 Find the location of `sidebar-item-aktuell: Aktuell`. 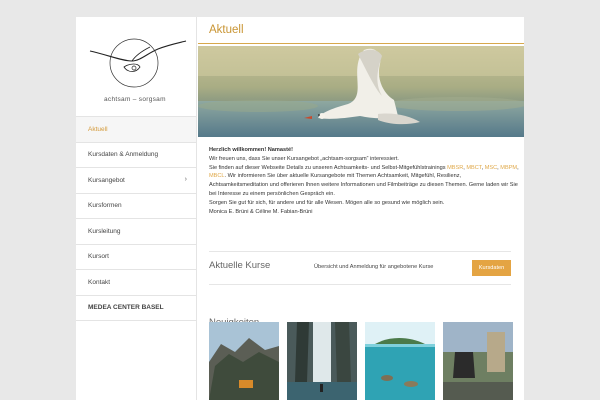

sidebar-item-aktuell: Aktuell is located at coordinates (136, 130).